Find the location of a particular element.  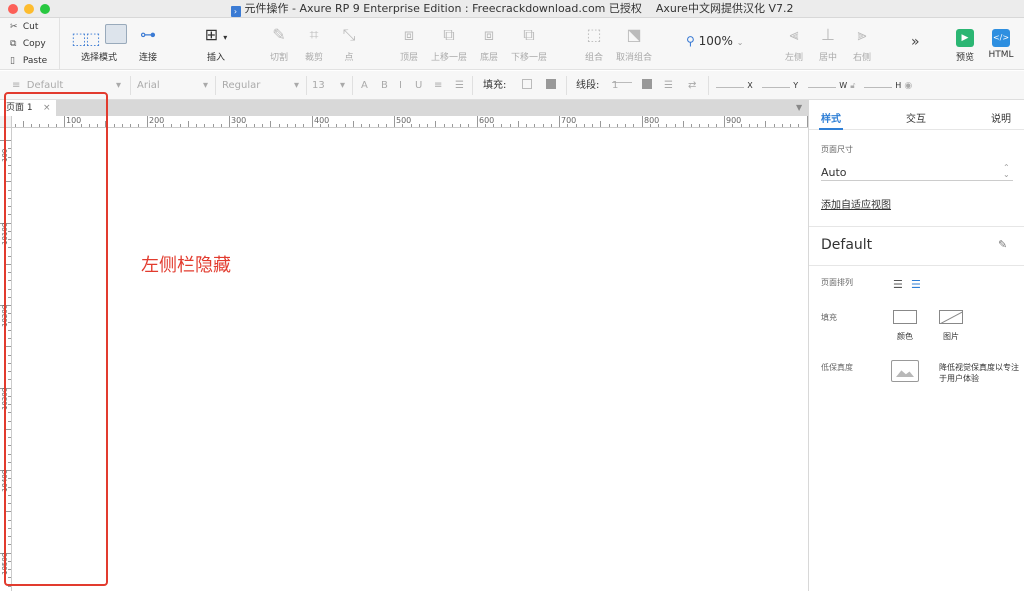

italic-button: I is located at coordinates (400, 85).